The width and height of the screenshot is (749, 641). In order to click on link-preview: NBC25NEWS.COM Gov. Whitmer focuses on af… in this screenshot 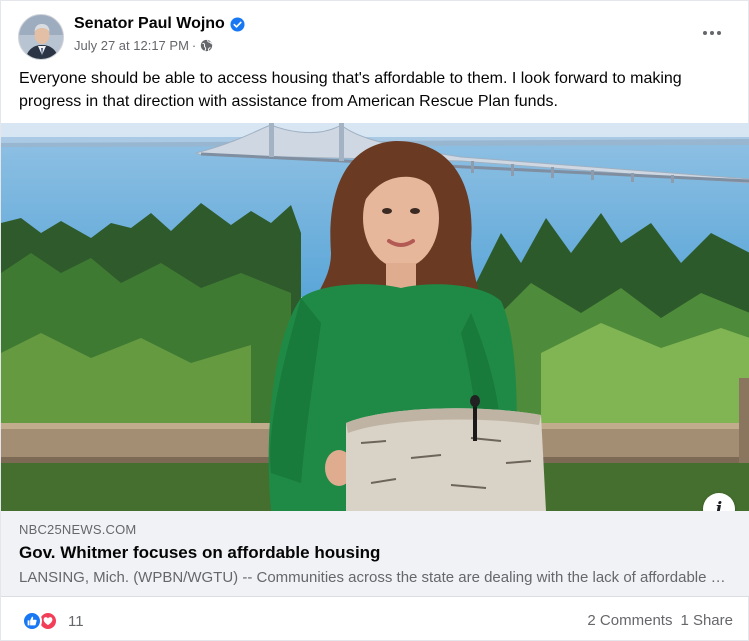, I will do `click(375, 554)`.